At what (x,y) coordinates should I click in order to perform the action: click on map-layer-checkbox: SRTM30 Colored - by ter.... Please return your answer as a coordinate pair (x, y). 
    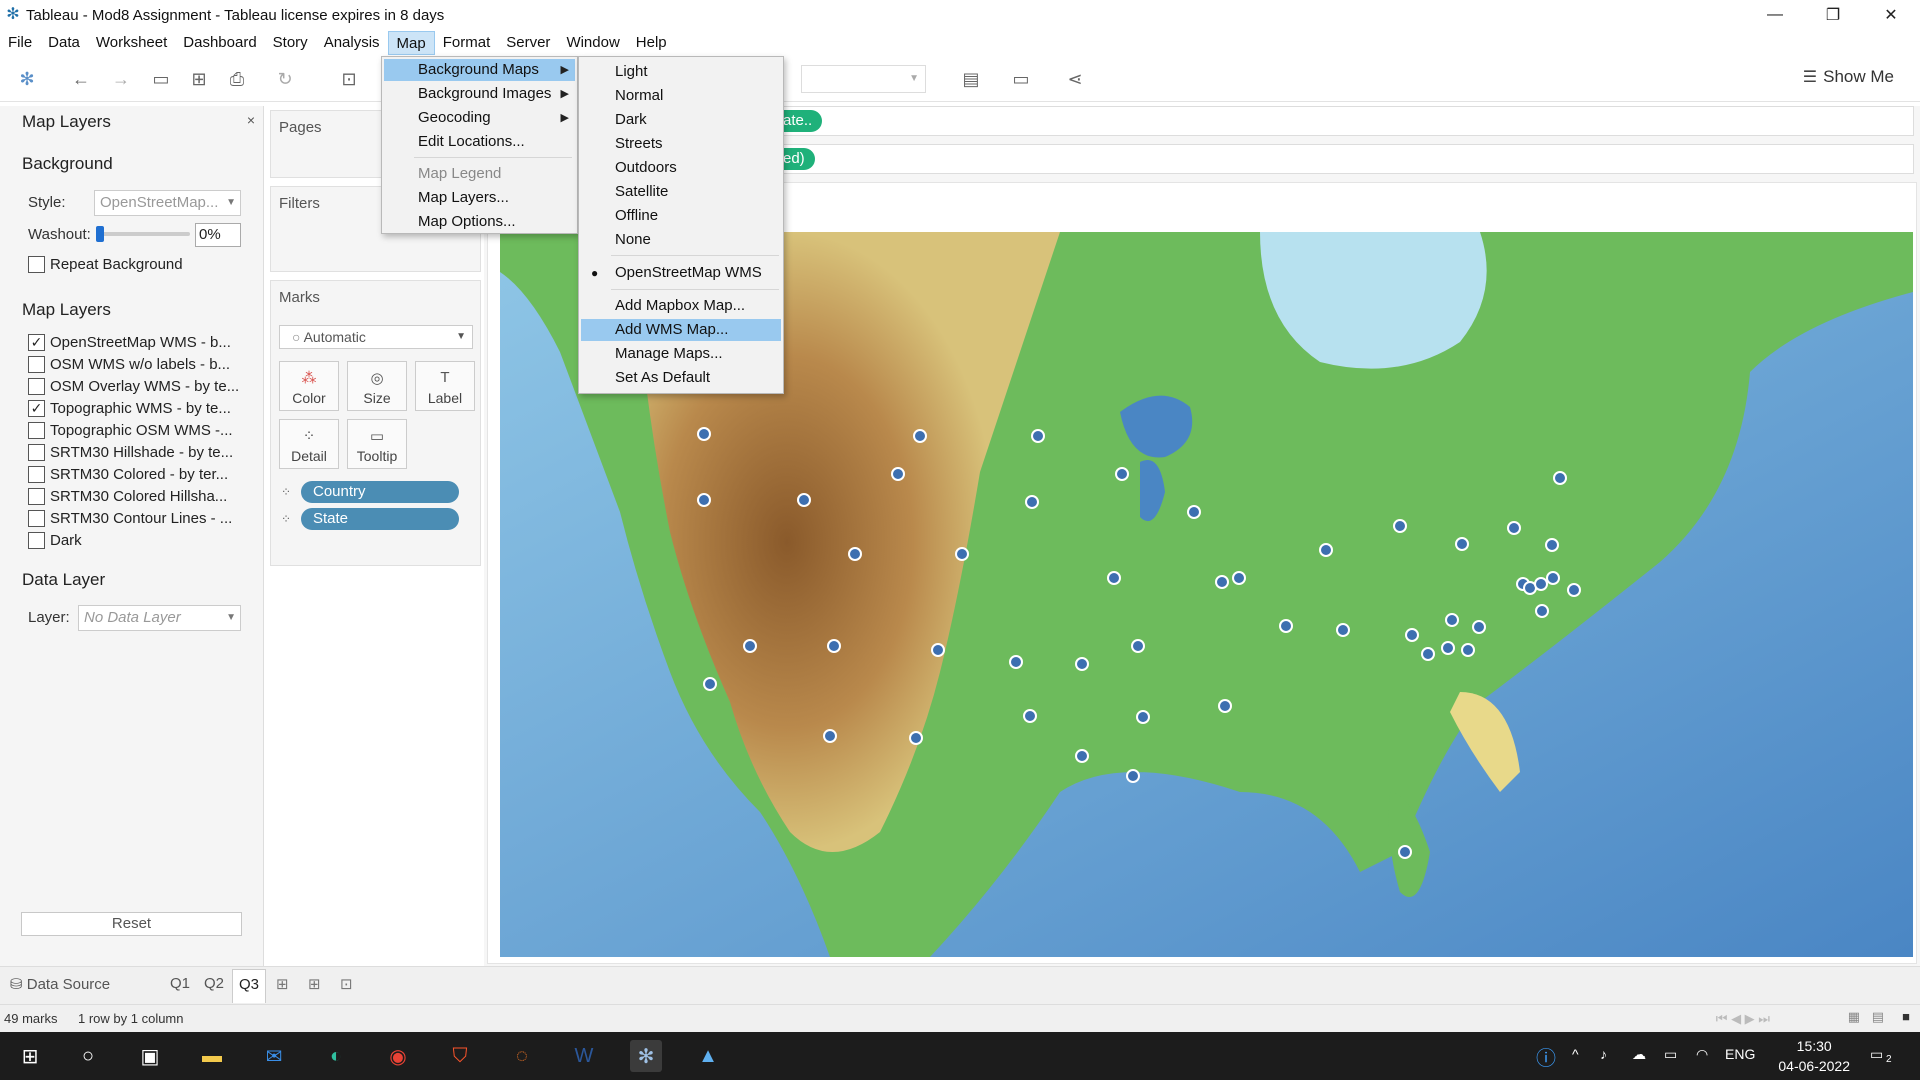
    Looking at the image, I should click on (128, 474).